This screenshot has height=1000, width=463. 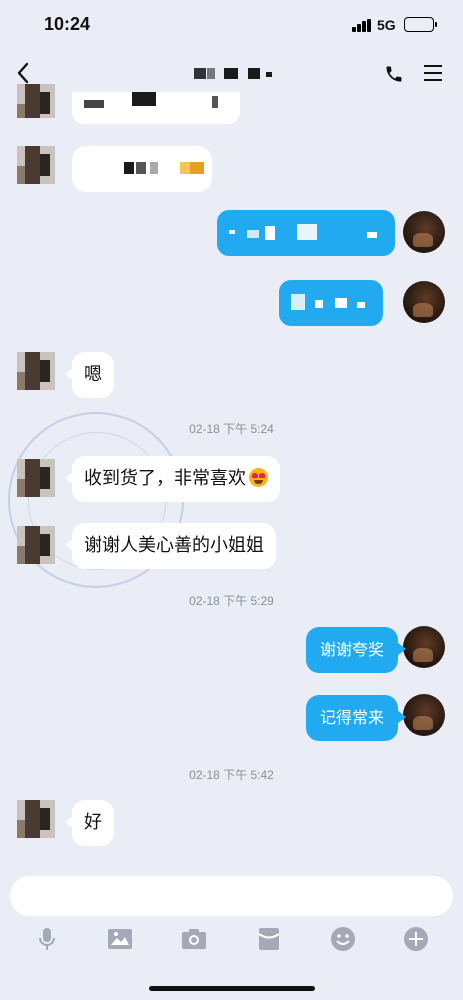 I want to click on cell-signal-icon, so click(x=362, y=25).